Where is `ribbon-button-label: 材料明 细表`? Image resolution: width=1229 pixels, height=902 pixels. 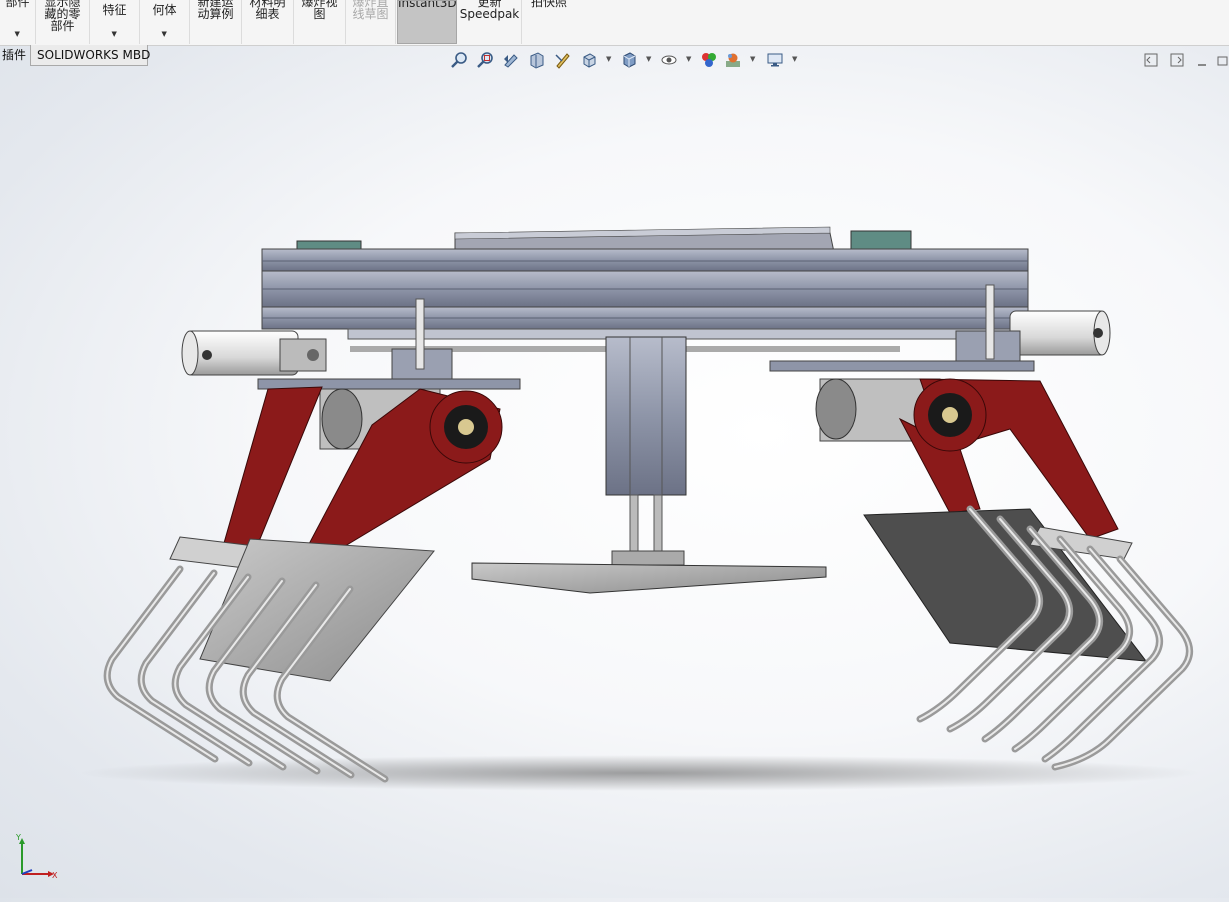 ribbon-button-label: 材料明 细表 is located at coordinates (267, 10).